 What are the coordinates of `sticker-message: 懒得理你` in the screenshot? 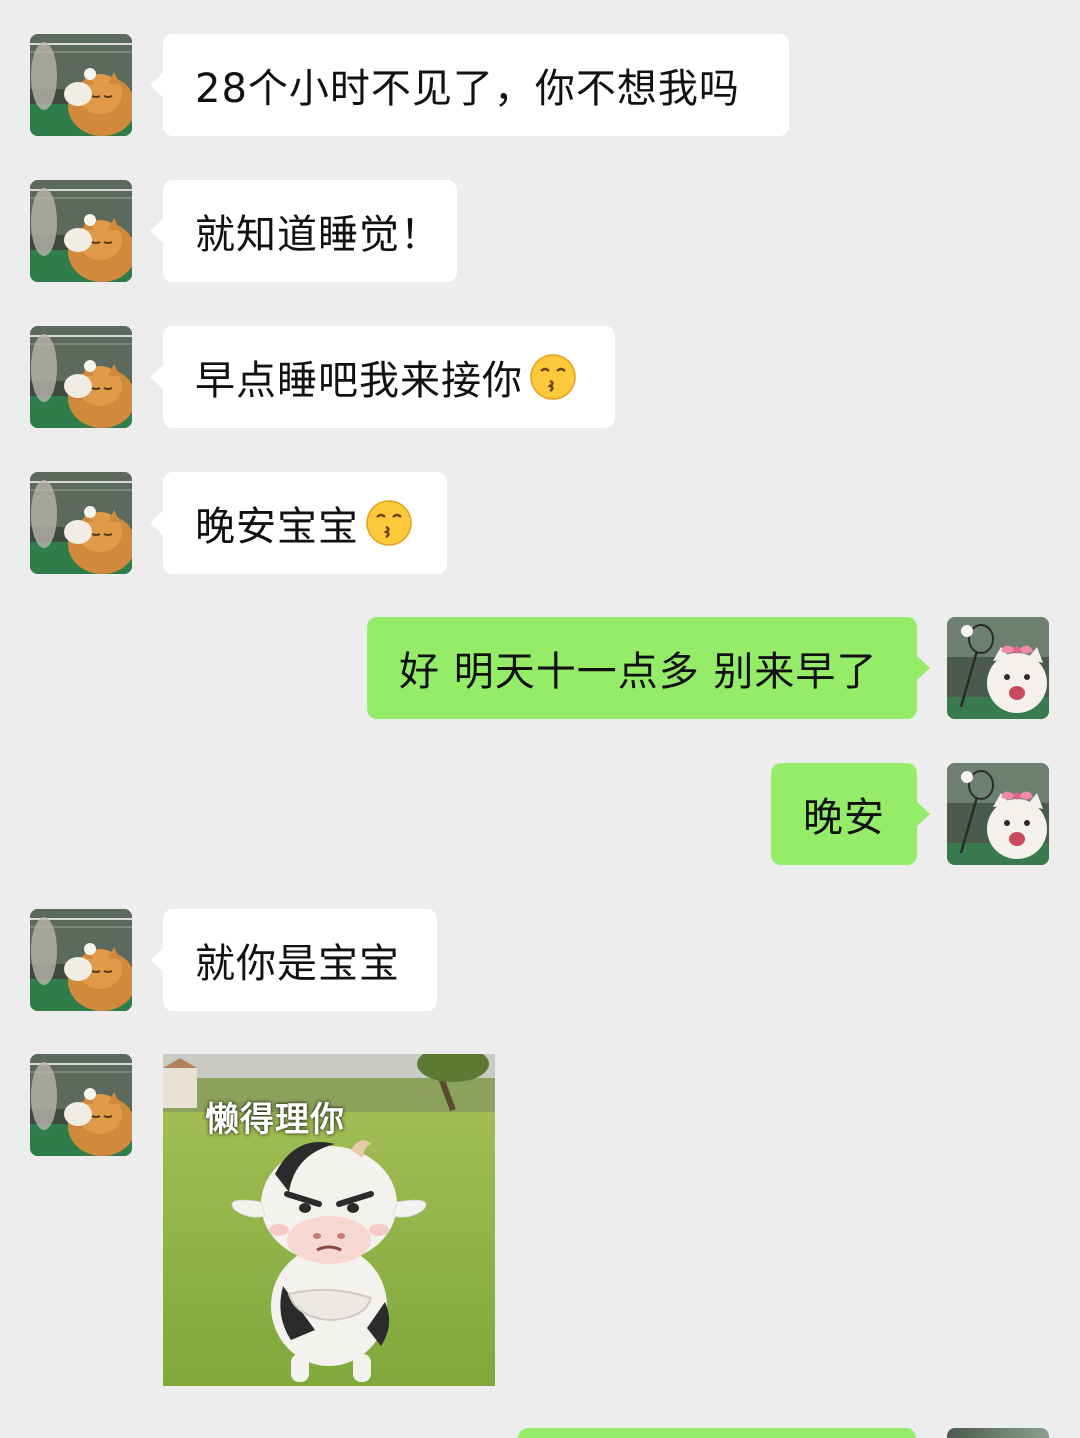 It's located at (329, 1220).